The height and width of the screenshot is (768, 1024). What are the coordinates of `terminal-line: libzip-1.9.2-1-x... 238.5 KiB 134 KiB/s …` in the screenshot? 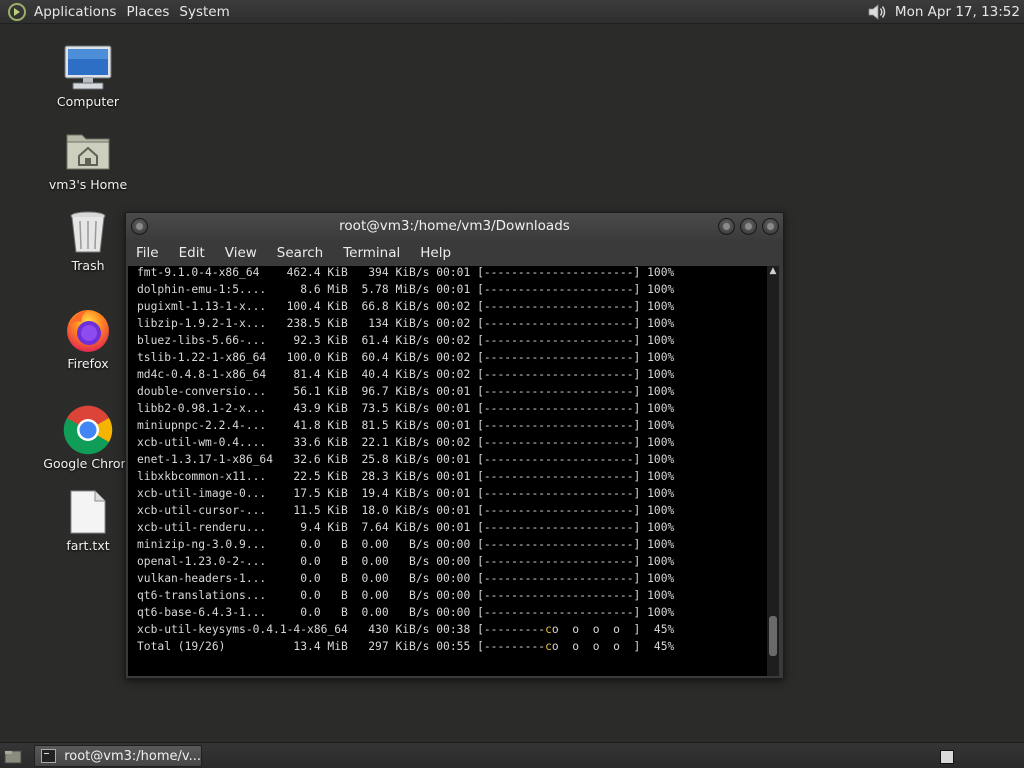 It's located at (406, 323).